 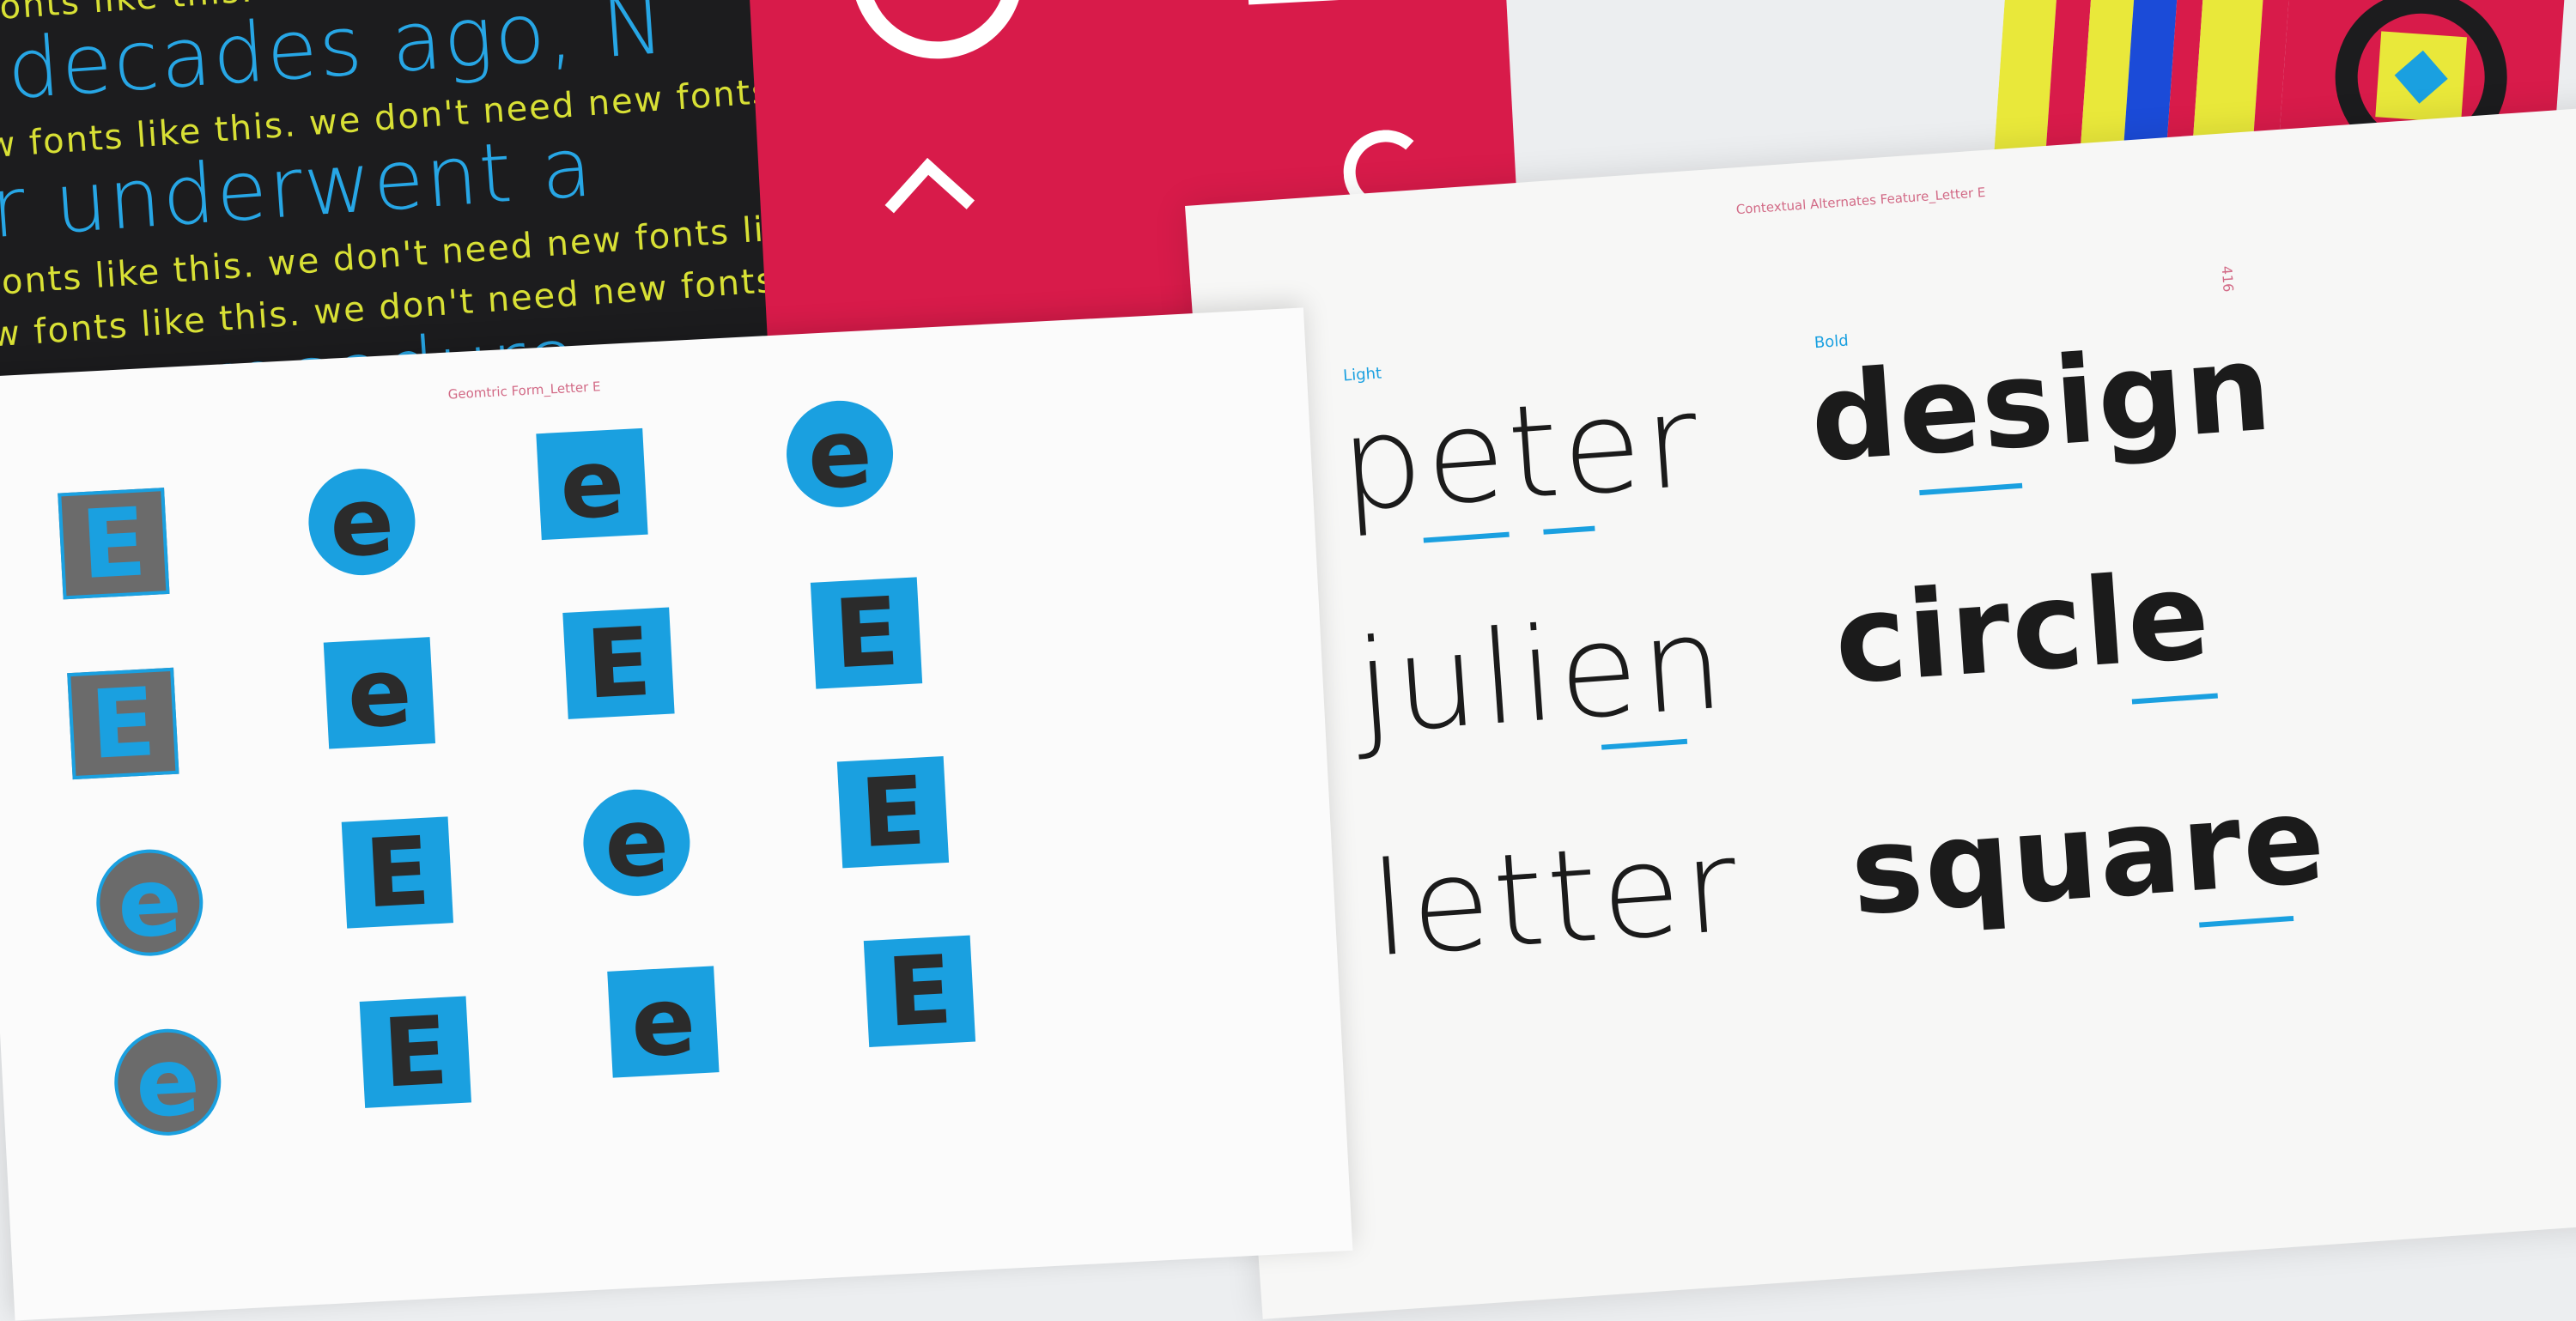 What do you see at coordinates (2089, 857) in the screenshot?
I see `bold-word-square: square` at bounding box center [2089, 857].